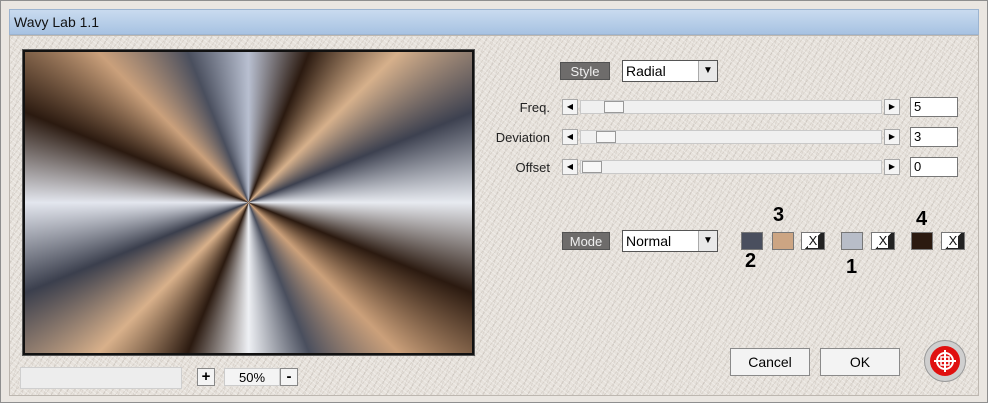 The height and width of the screenshot is (403, 988). What do you see at coordinates (101, 378) in the screenshot?
I see `status-box` at bounding box center [101, 378].